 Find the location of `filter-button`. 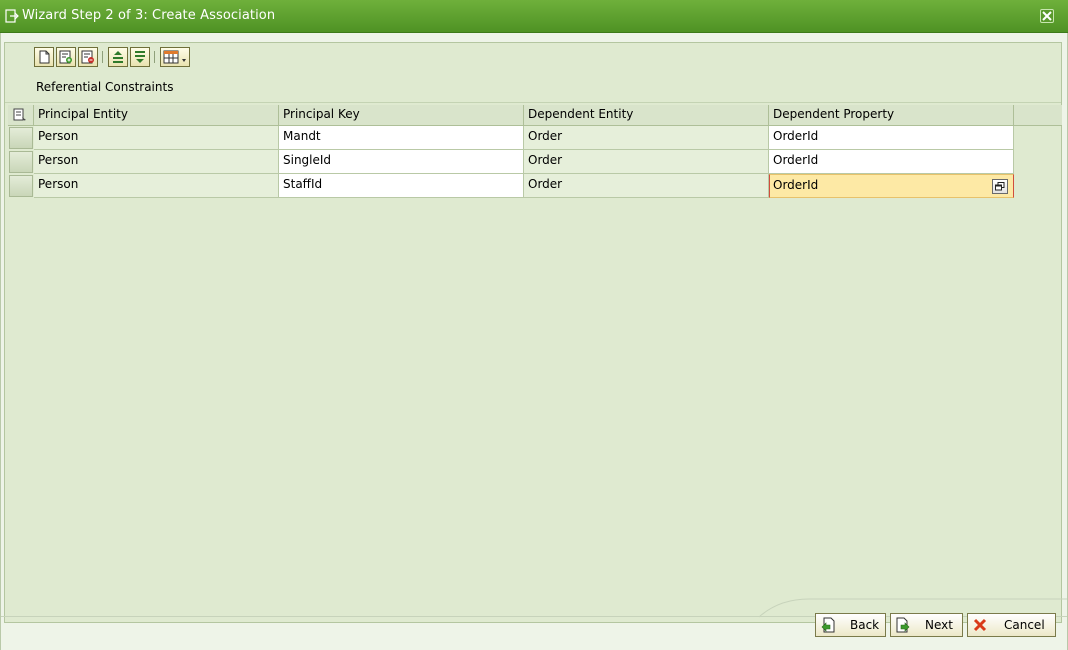

filter-button is located at coordinates (140, 57).